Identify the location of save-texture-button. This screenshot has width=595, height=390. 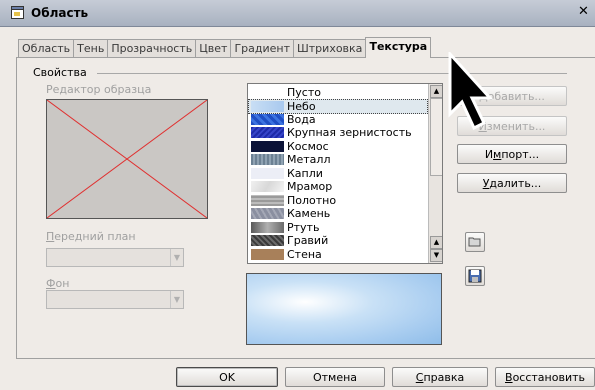
(475, 276).